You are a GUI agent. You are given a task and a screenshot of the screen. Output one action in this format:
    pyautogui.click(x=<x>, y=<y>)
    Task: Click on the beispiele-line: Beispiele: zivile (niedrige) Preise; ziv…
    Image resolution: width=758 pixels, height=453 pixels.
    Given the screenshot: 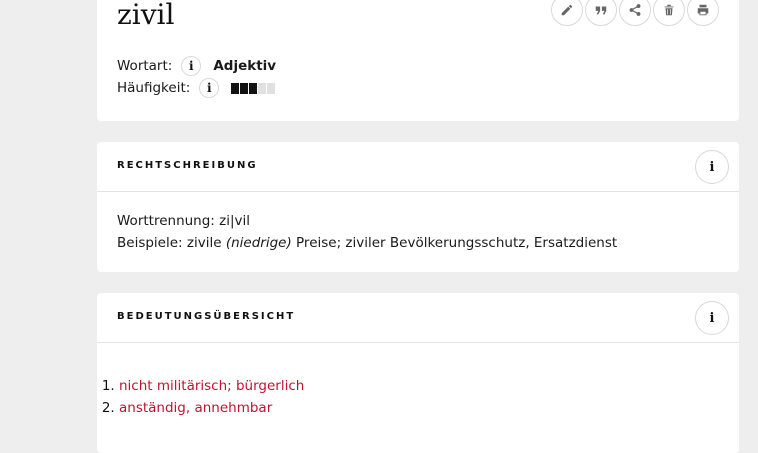 What is the action you would take?
    pyautogui.click(x=367, y=243)
    